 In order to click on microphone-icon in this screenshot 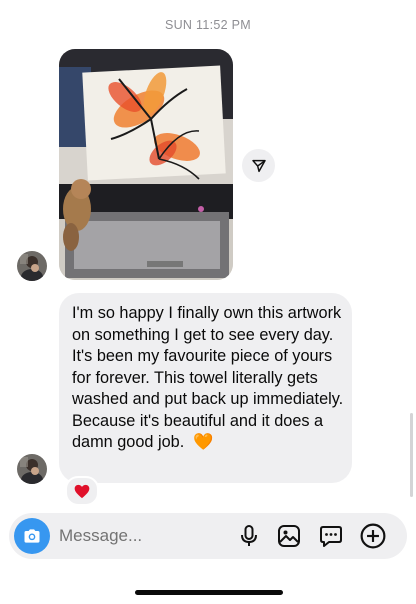, I will do `click(249, 535)`.